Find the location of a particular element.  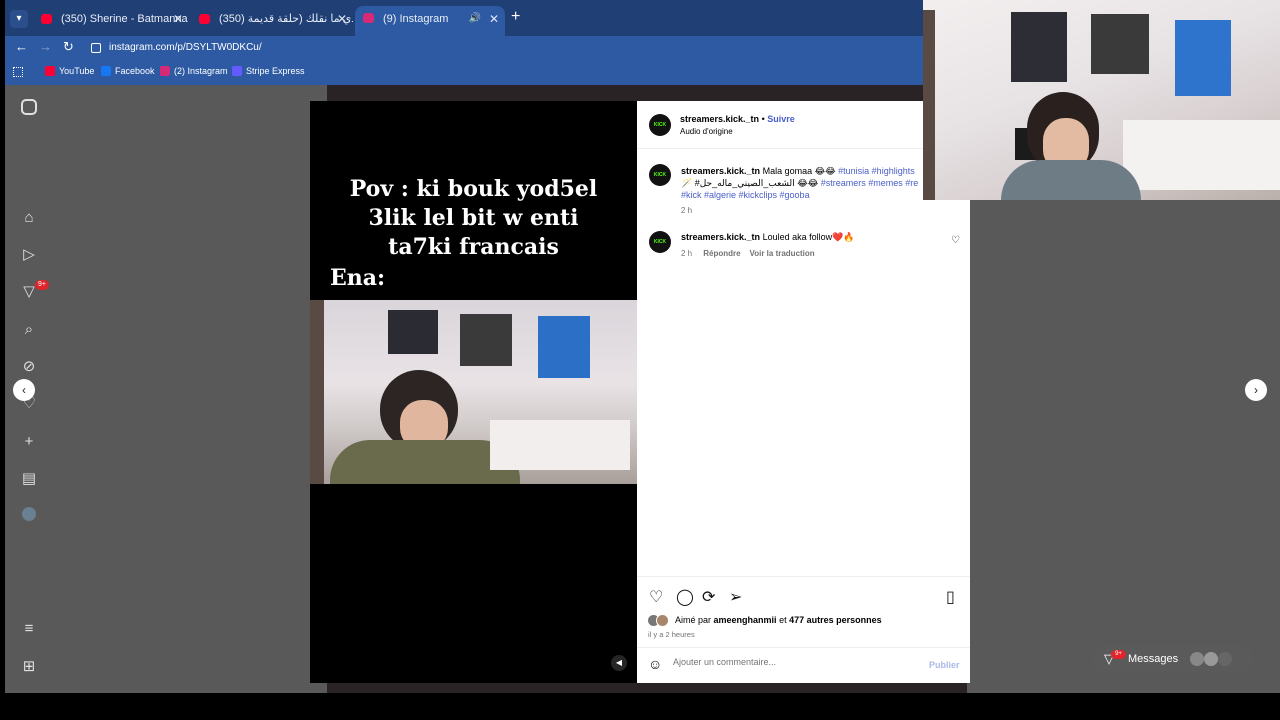

tab-youtube-2: عندي ما نقلك (حلقة قديمة (350) ✕ is located at coordinates (272, 19).